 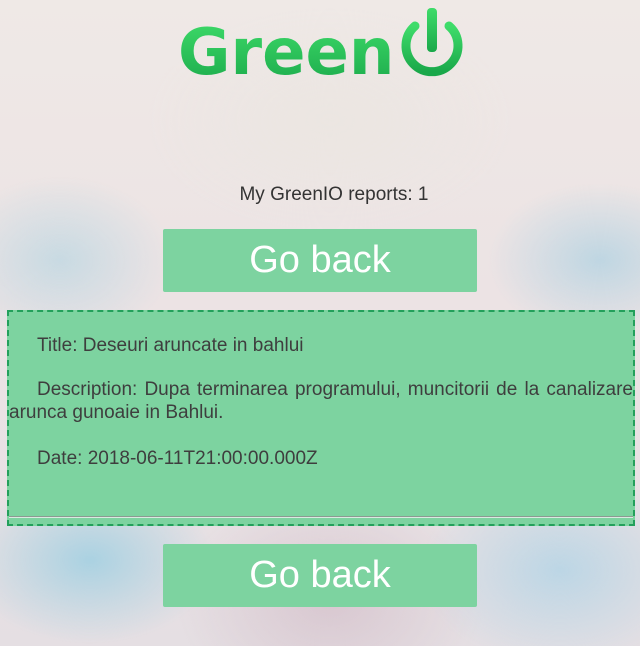 I want to click on reports-count: My GreenIO reports: 1, so click(x=334, y=194).